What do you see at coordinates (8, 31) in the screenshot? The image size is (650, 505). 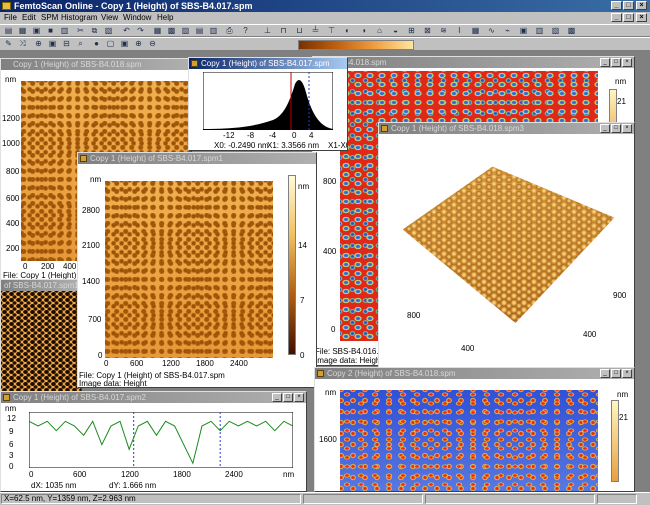 I see `new-file-icon: ▤` at bounding box center [8, 31].